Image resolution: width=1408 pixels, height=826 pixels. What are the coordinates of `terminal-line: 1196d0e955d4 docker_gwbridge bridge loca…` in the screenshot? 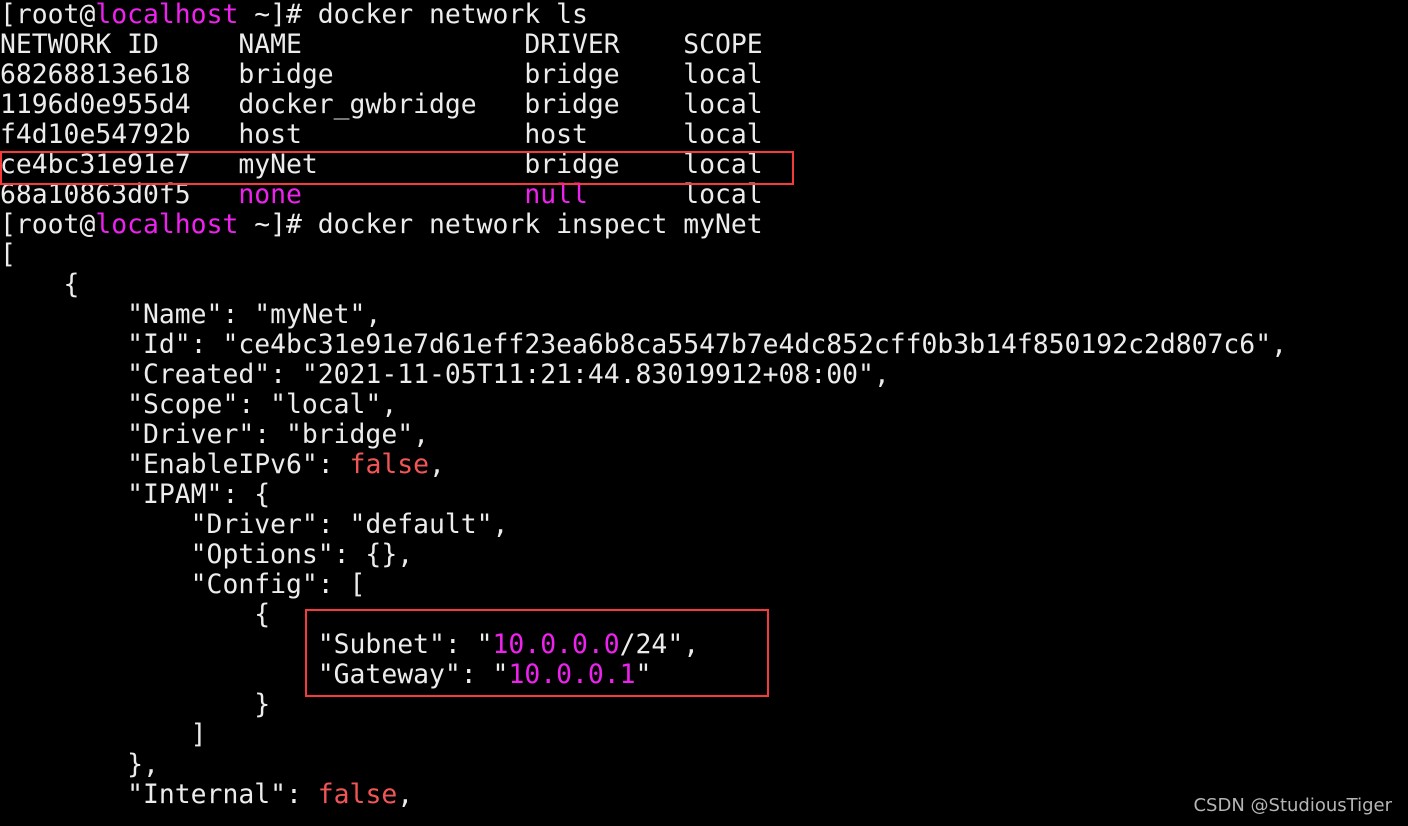 It's located at (643, 105).